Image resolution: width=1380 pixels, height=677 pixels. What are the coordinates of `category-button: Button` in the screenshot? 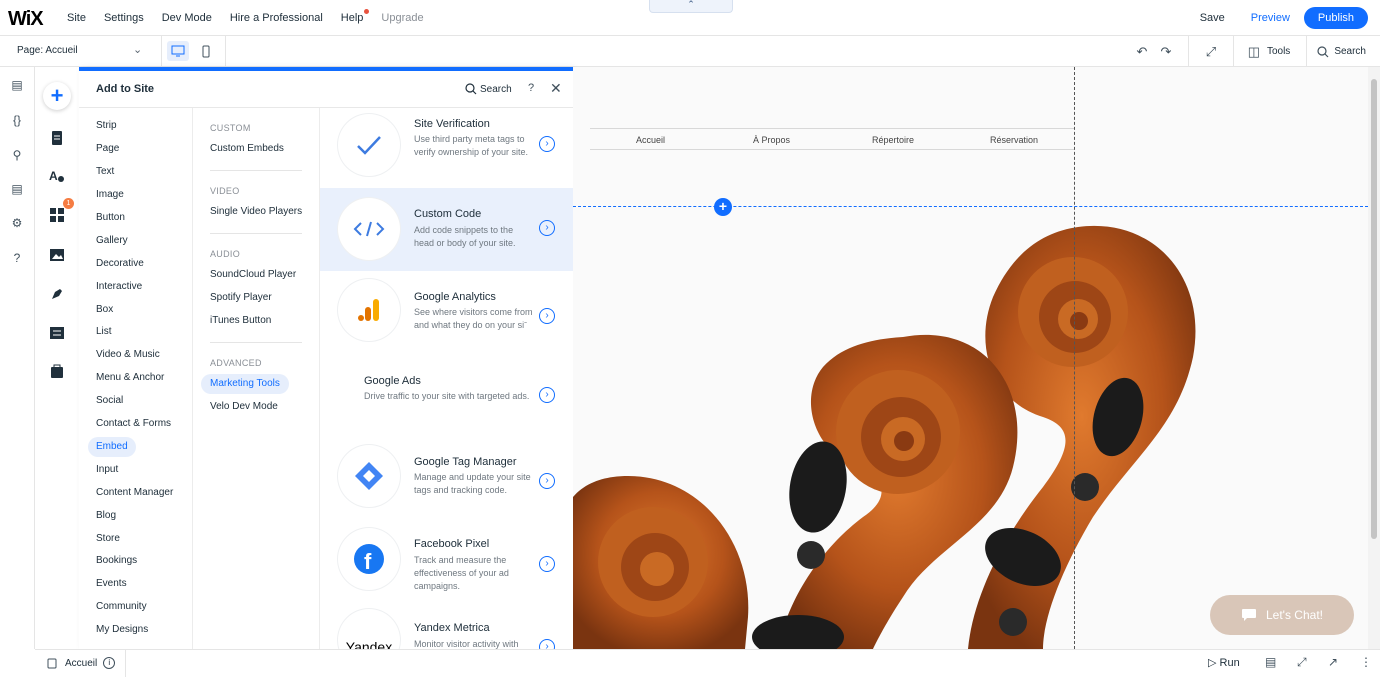 It's located at (110, 218).